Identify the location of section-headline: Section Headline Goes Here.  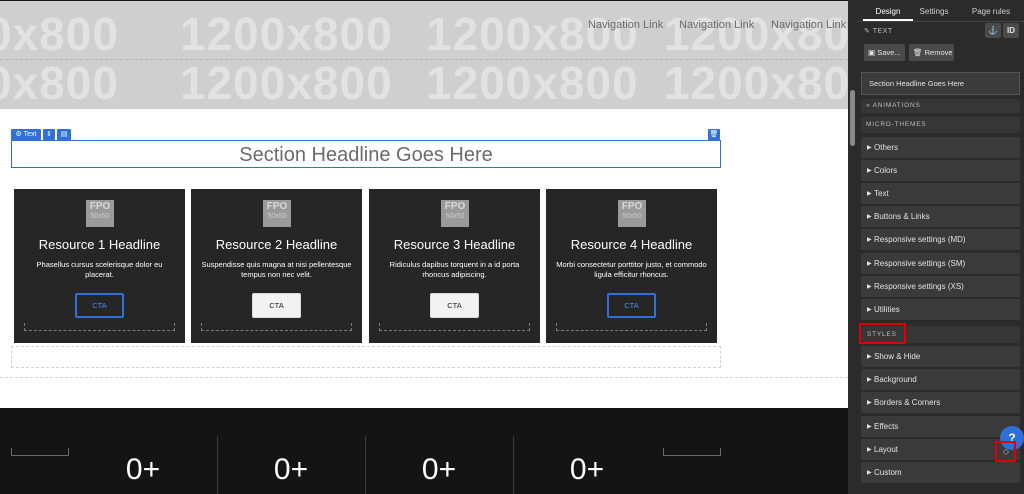
(366, 155).